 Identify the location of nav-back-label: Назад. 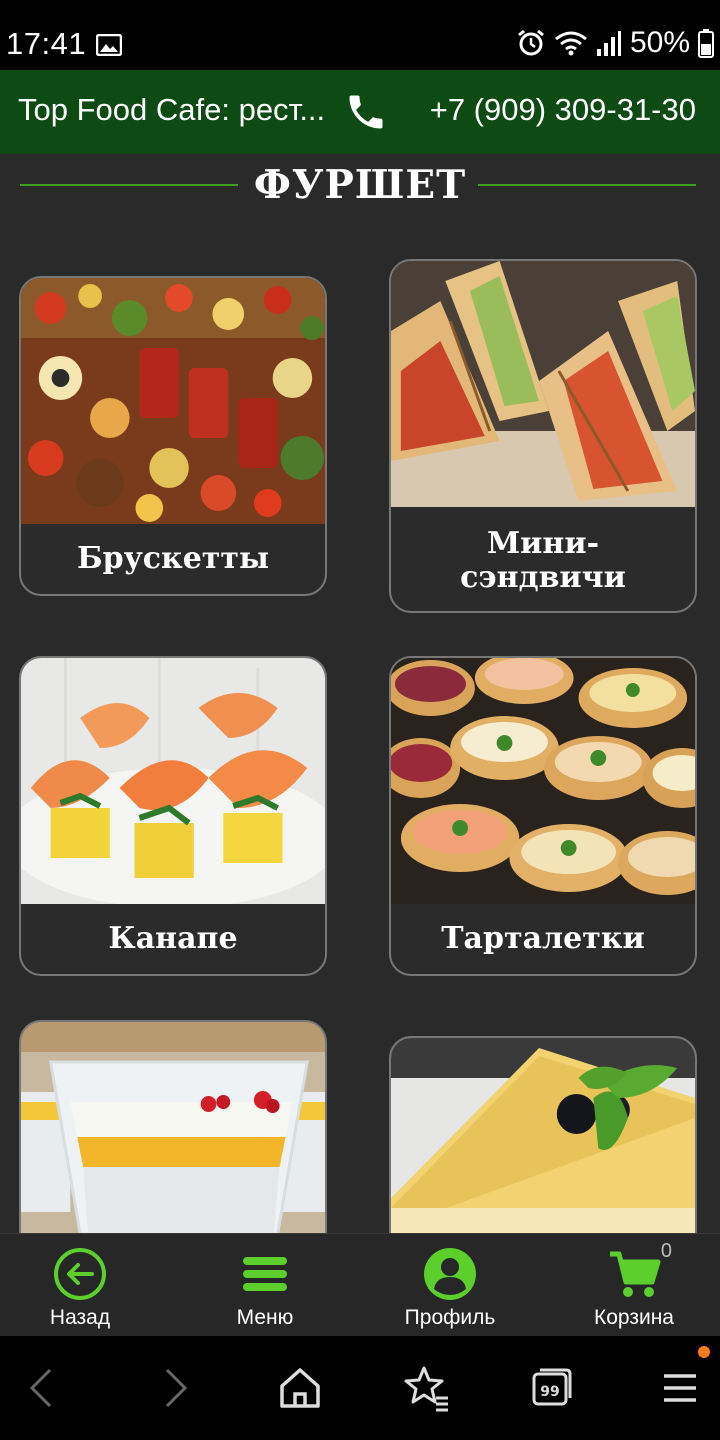
(80, 1317).